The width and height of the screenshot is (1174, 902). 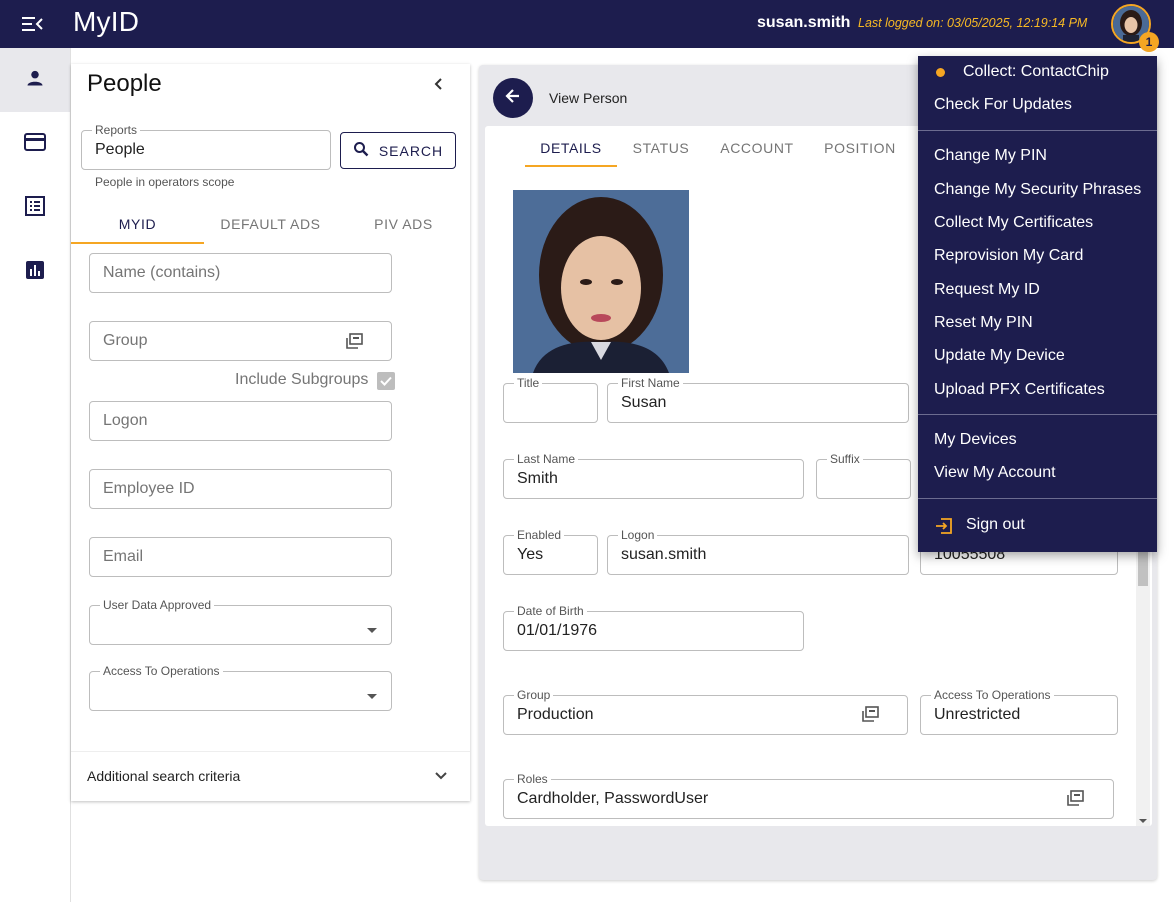 I want to click on menu-my-devices: My Devices, so click(x=975, y=440).